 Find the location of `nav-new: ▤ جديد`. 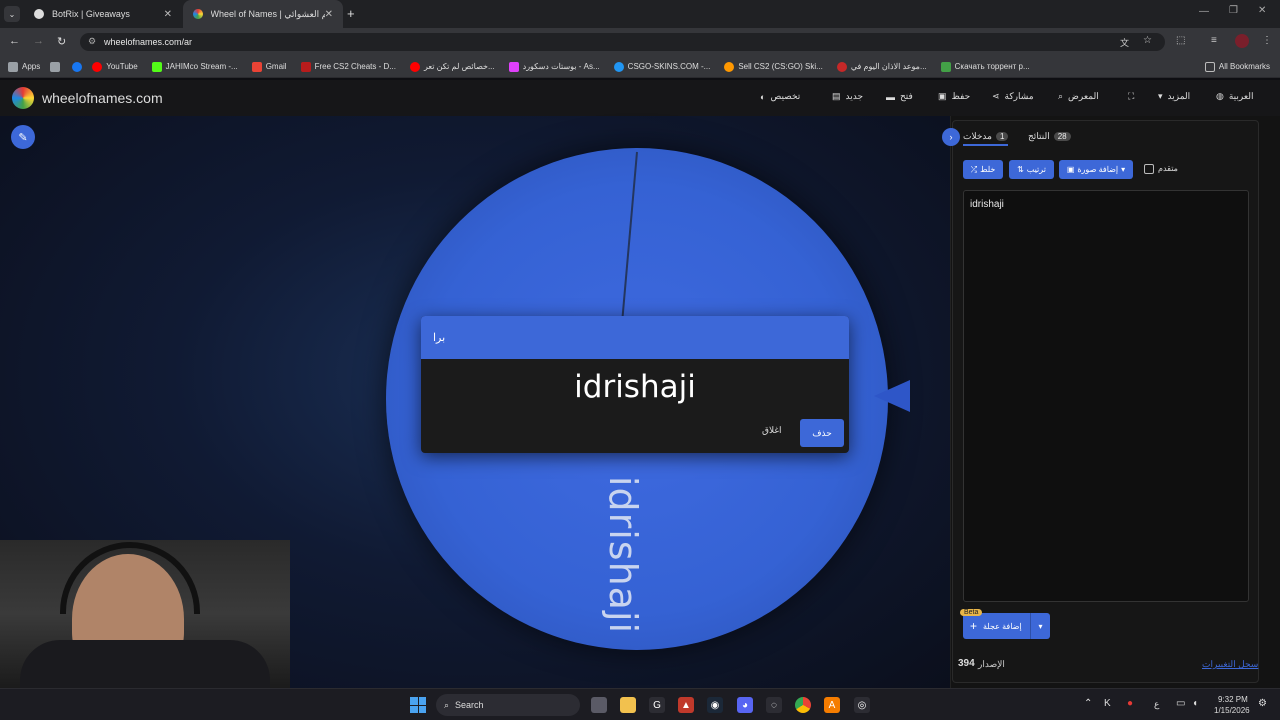

nav-new: ▤ جديد is located at coordinates (847, 96).